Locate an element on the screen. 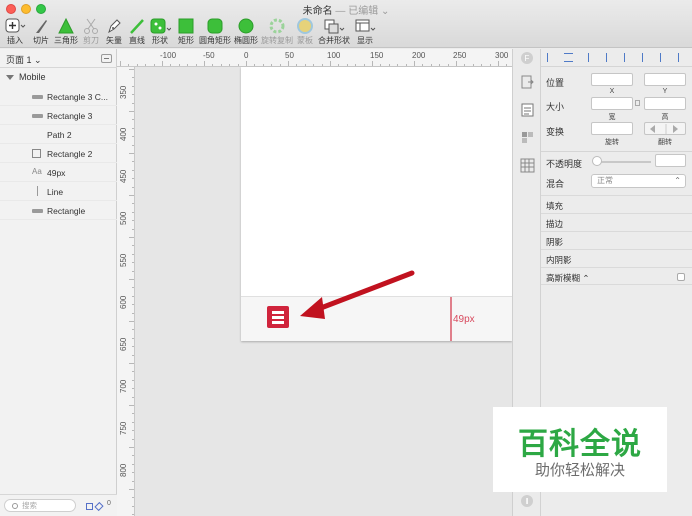 Image resolution: width=692 pixels, height=516 pixels. layer-row: Aa 49px is located at coordinates (58, 172).